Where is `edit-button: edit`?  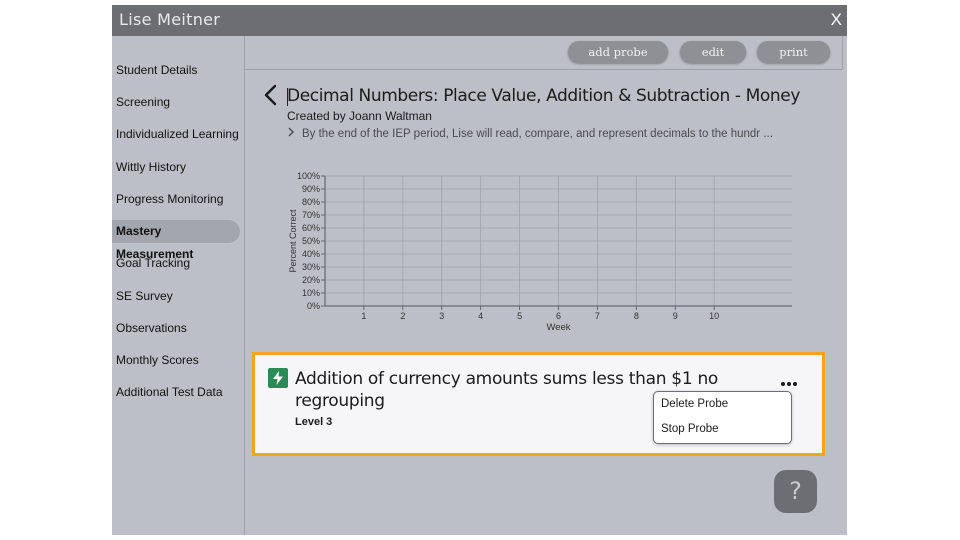 edit-button: edit is located at coordinates (713, 52).